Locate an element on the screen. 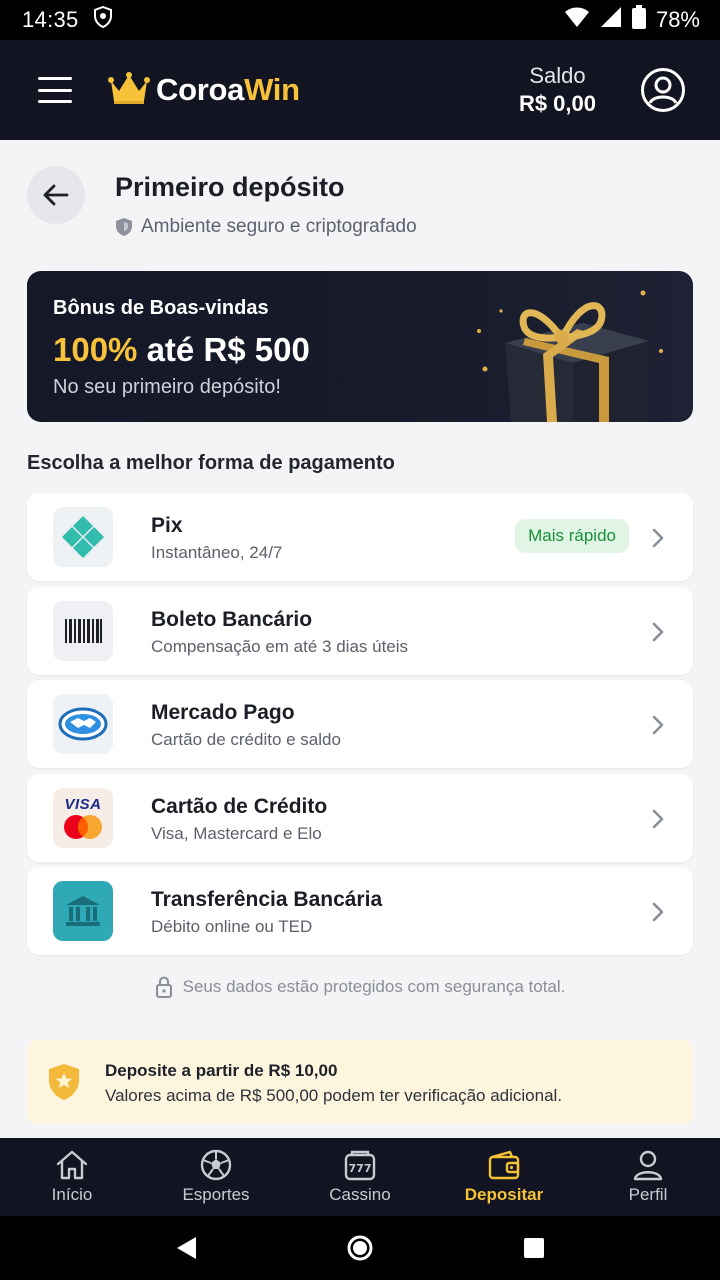 The width and height of the screenshot is (720, 1280). nav-perfil: Perfil is located at coordinates (648, 1177).